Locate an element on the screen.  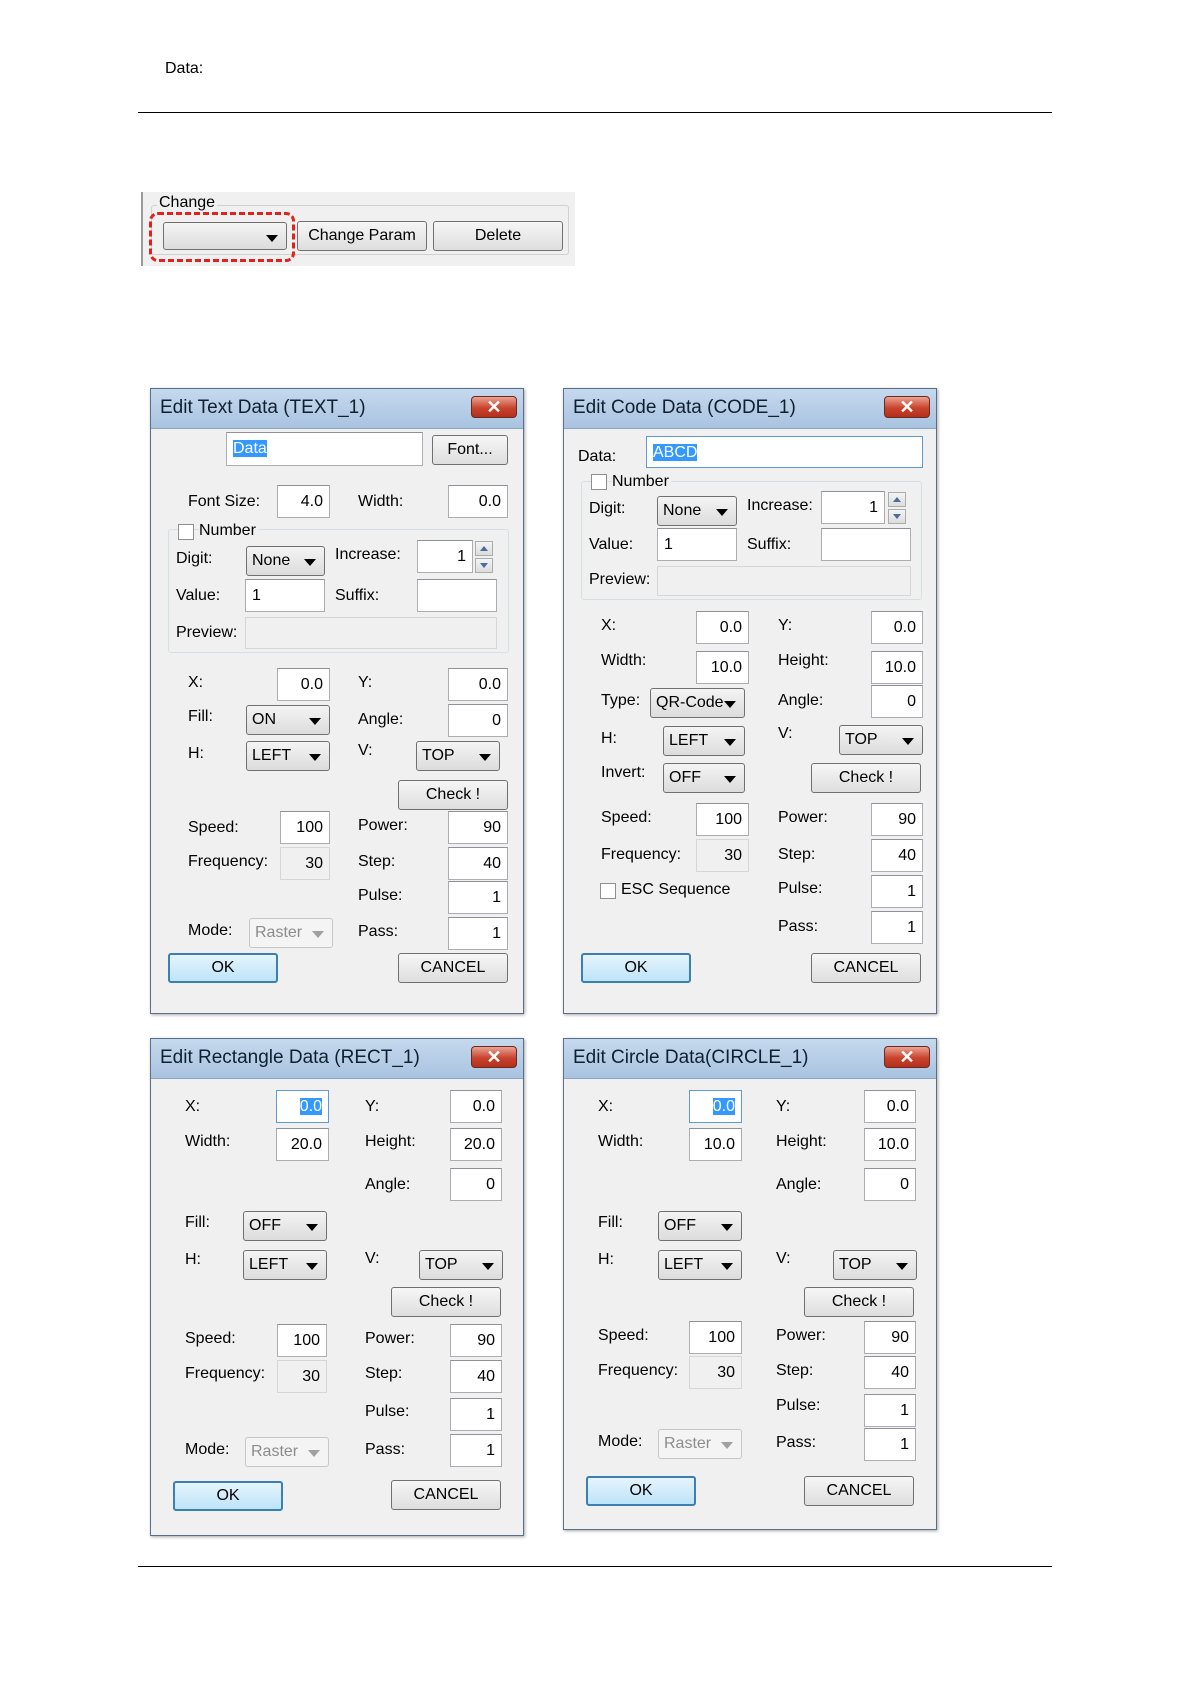
frequency-label: Frequency: is located at coordinates (228, 861).